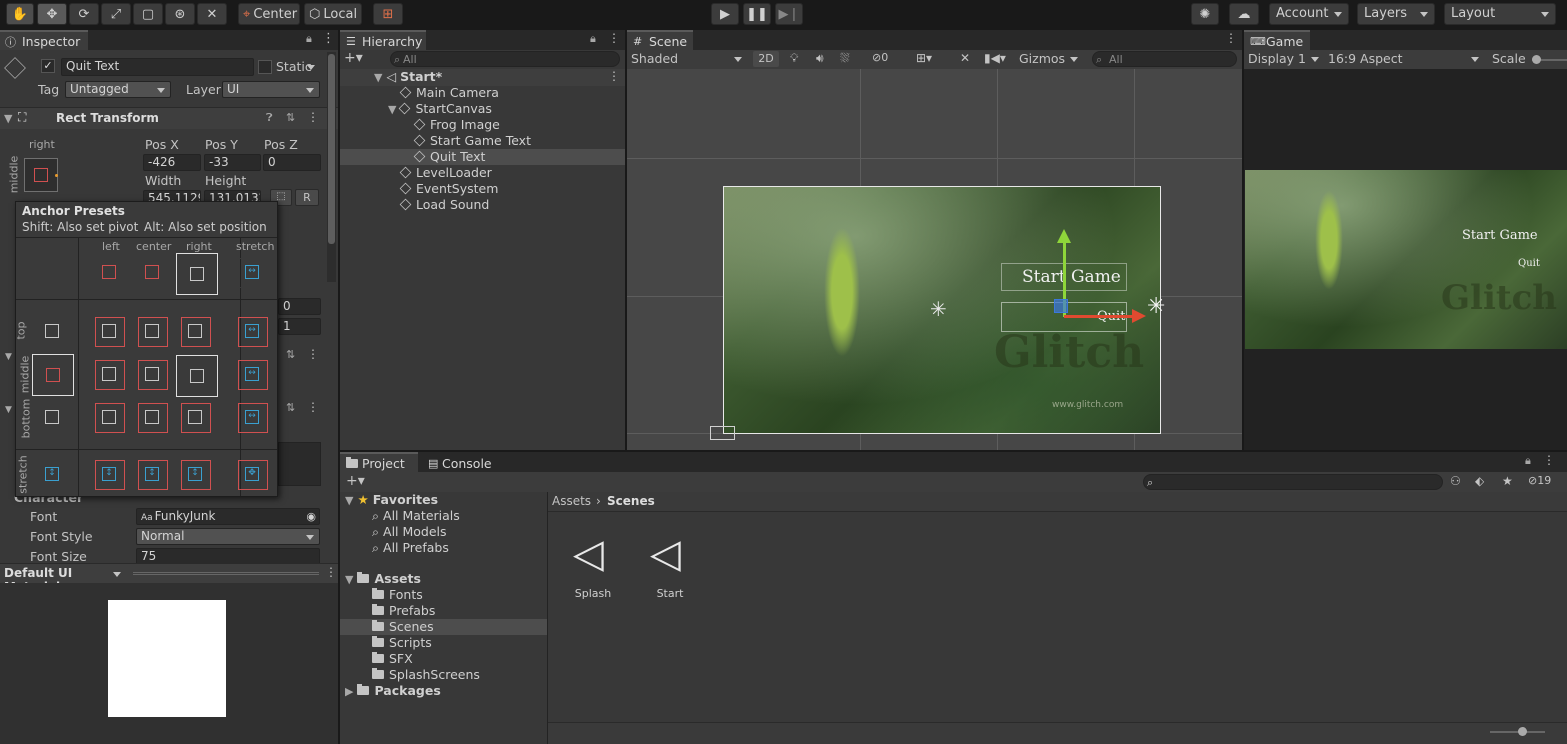  Describe the element at coordinates (880, 57) in the screenshot. I see `visibility-icon: ⊘0` at that location.